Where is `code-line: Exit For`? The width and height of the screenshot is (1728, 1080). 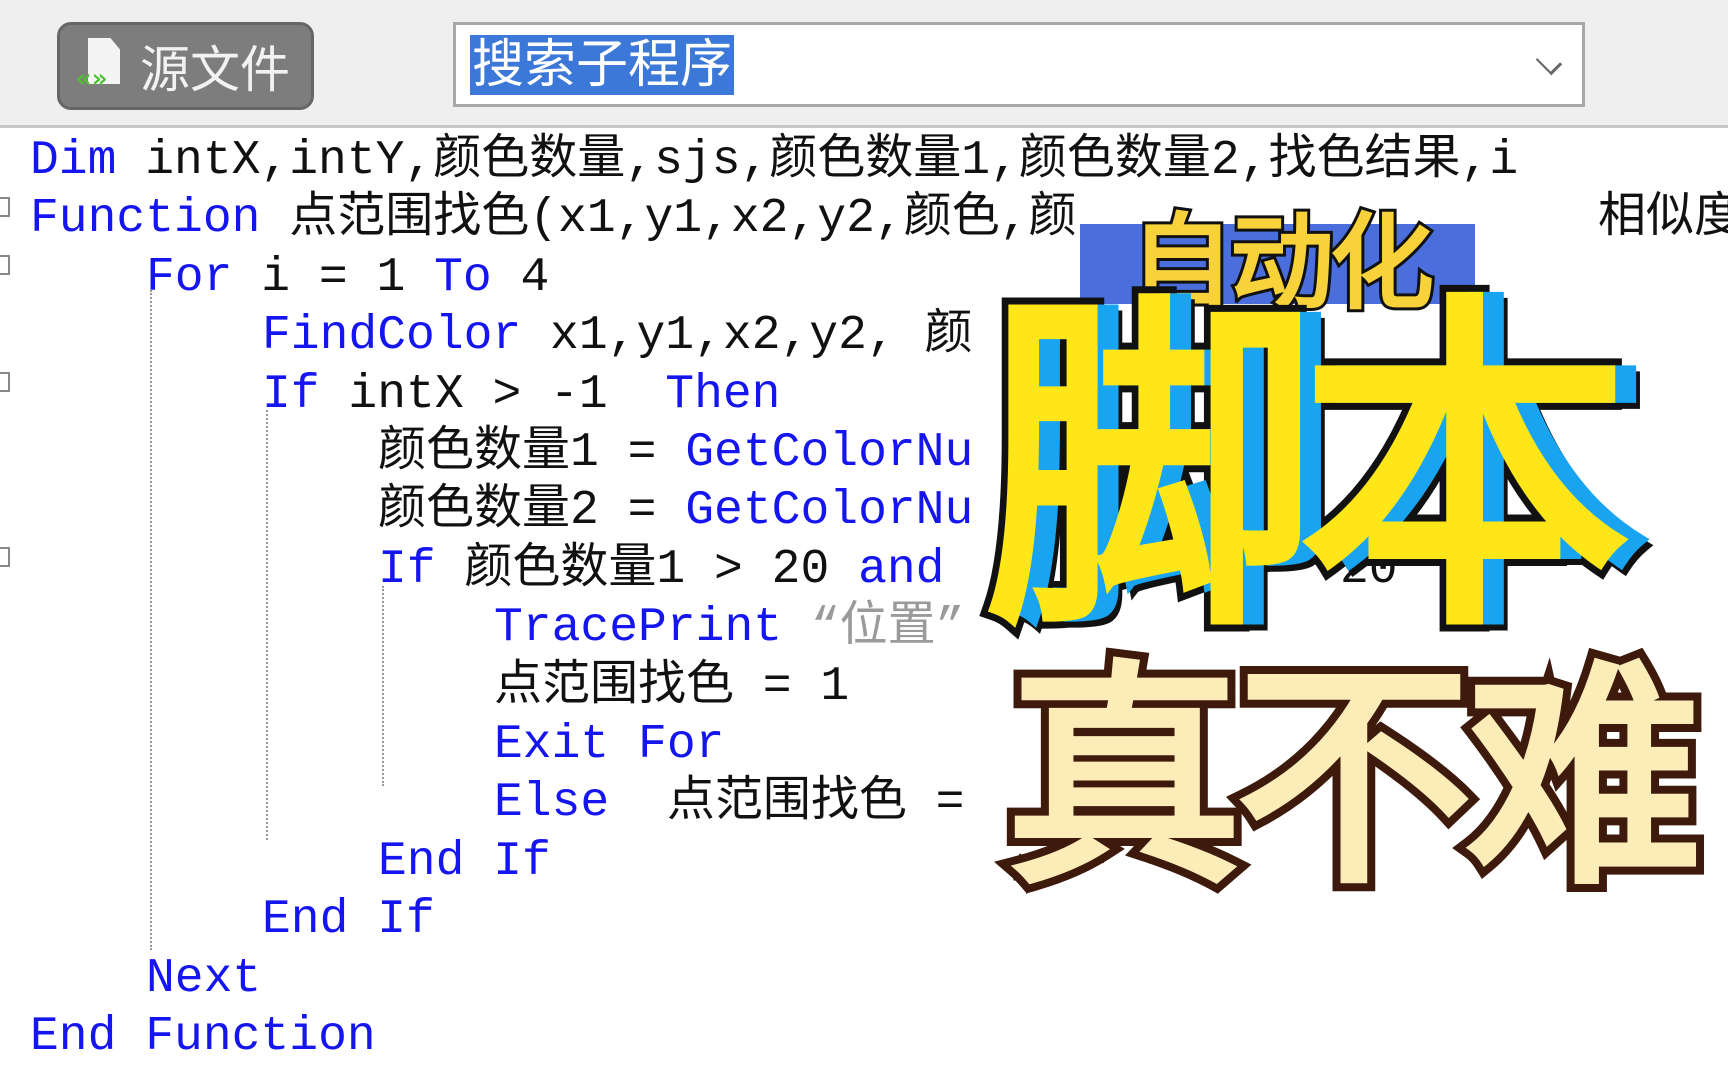
code-line: Exit For is located at coordinates (609, 745).